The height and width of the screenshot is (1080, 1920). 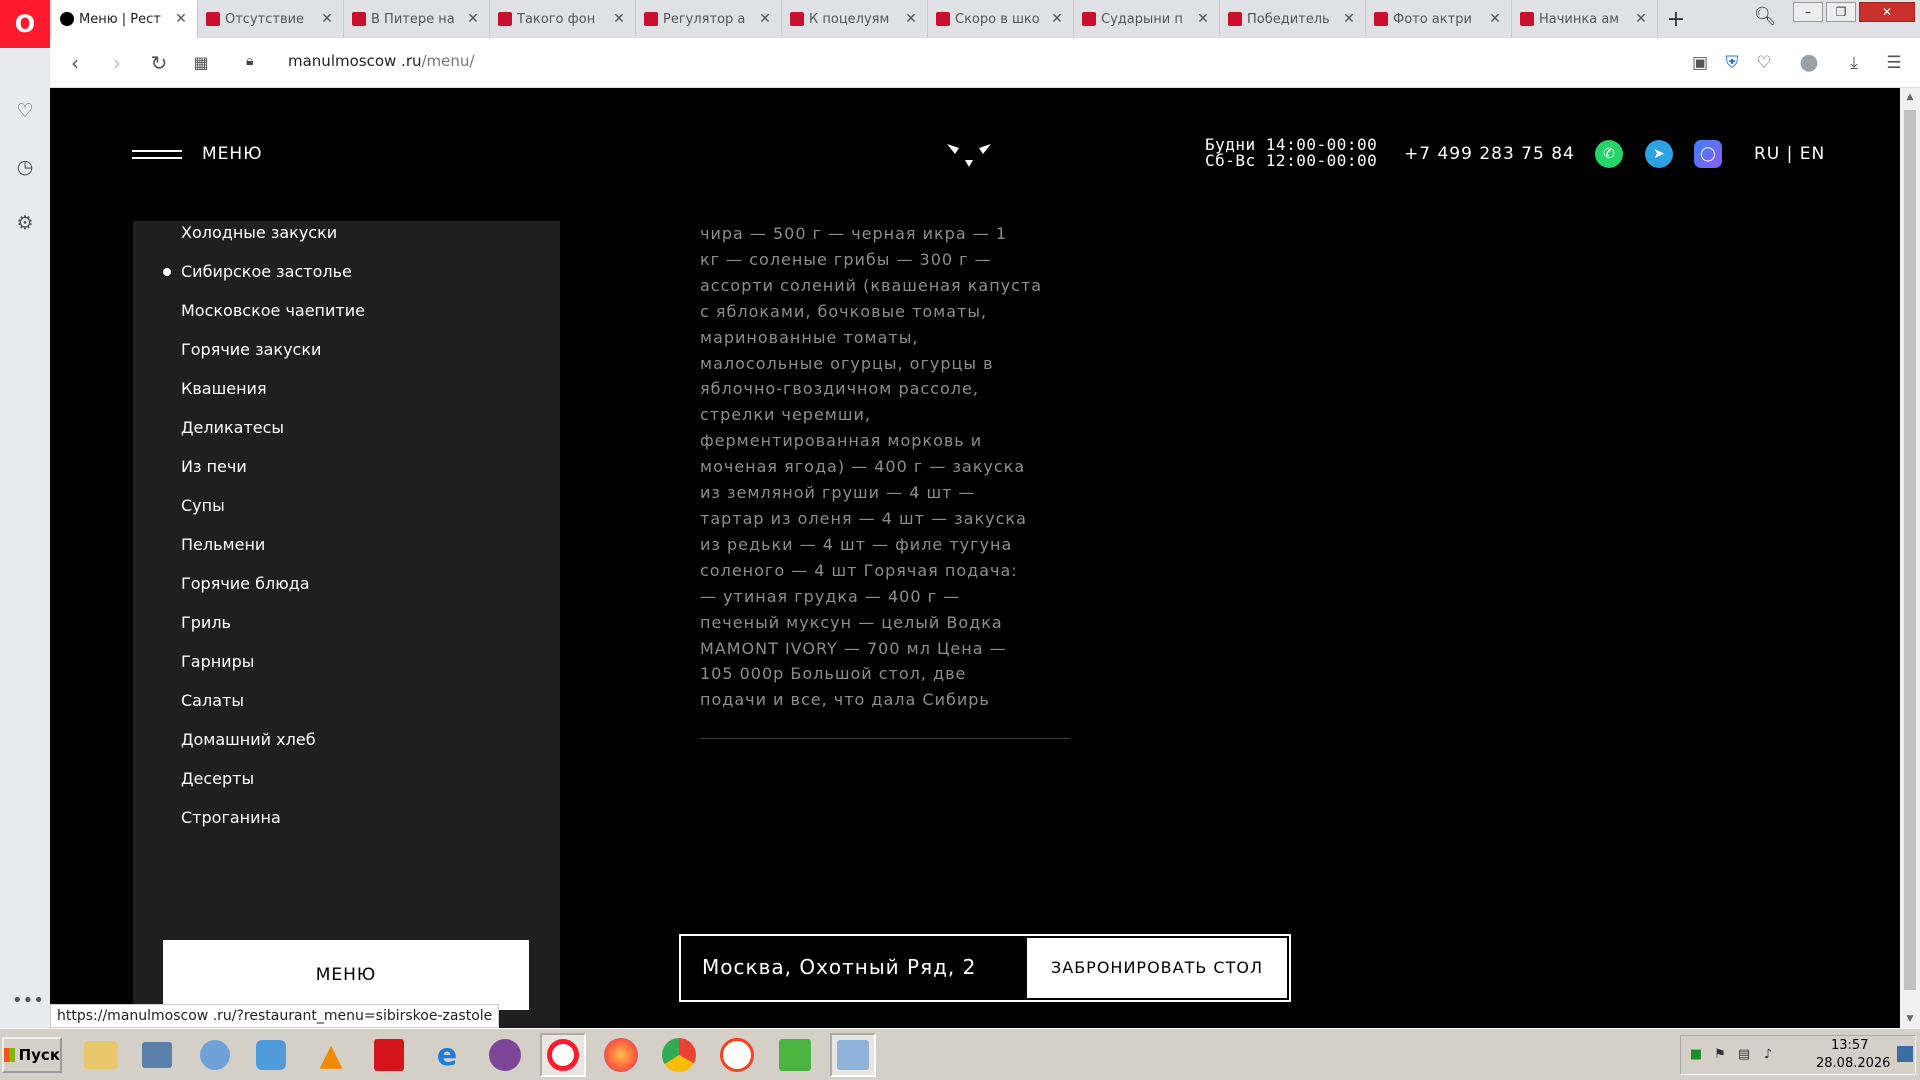 I want to click on lock-icon: 🔒︎, so click(x=253, y=62).